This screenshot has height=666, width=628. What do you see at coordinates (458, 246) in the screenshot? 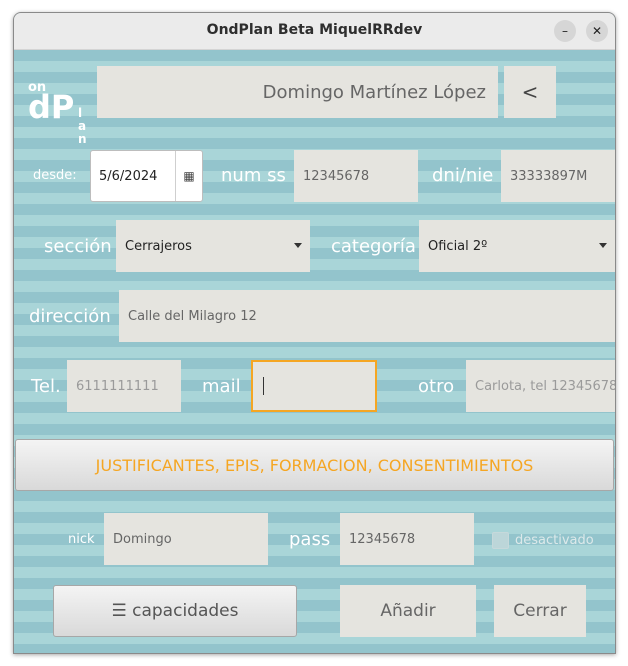
I see `categoria-value: Oficial 2º` at bounding box center [458, 246].